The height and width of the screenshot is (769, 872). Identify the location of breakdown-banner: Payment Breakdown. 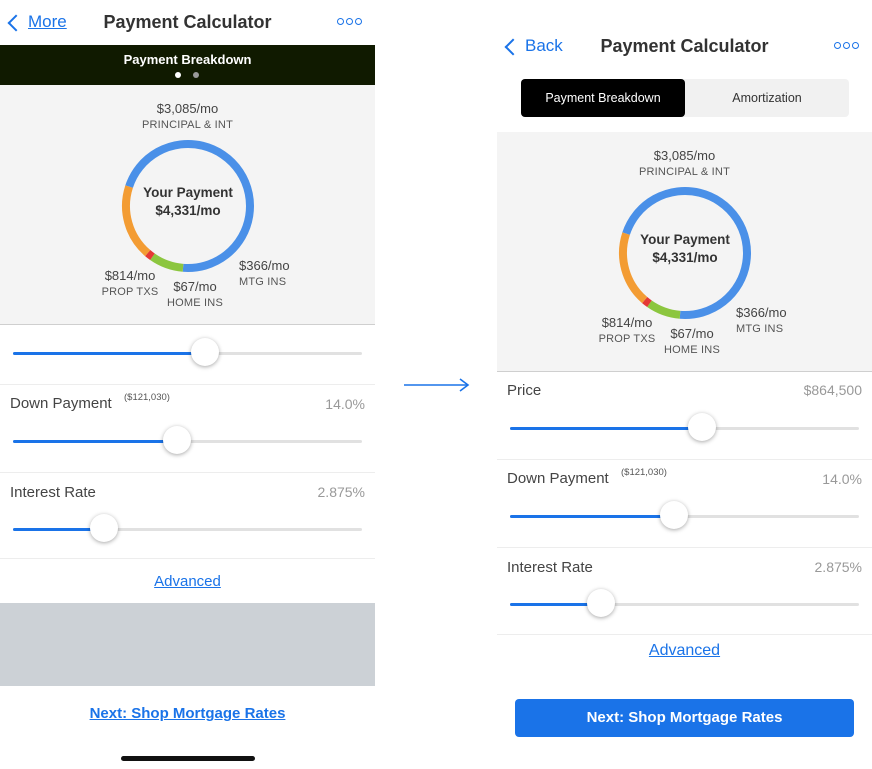
(187, 65).